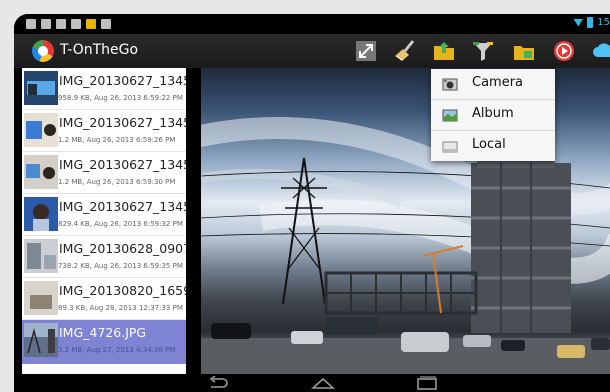 This screenshot has height=392, width=610. Describe the element at coordinates (450, 84) in the screenshot. I see `camera-icon` at that location.